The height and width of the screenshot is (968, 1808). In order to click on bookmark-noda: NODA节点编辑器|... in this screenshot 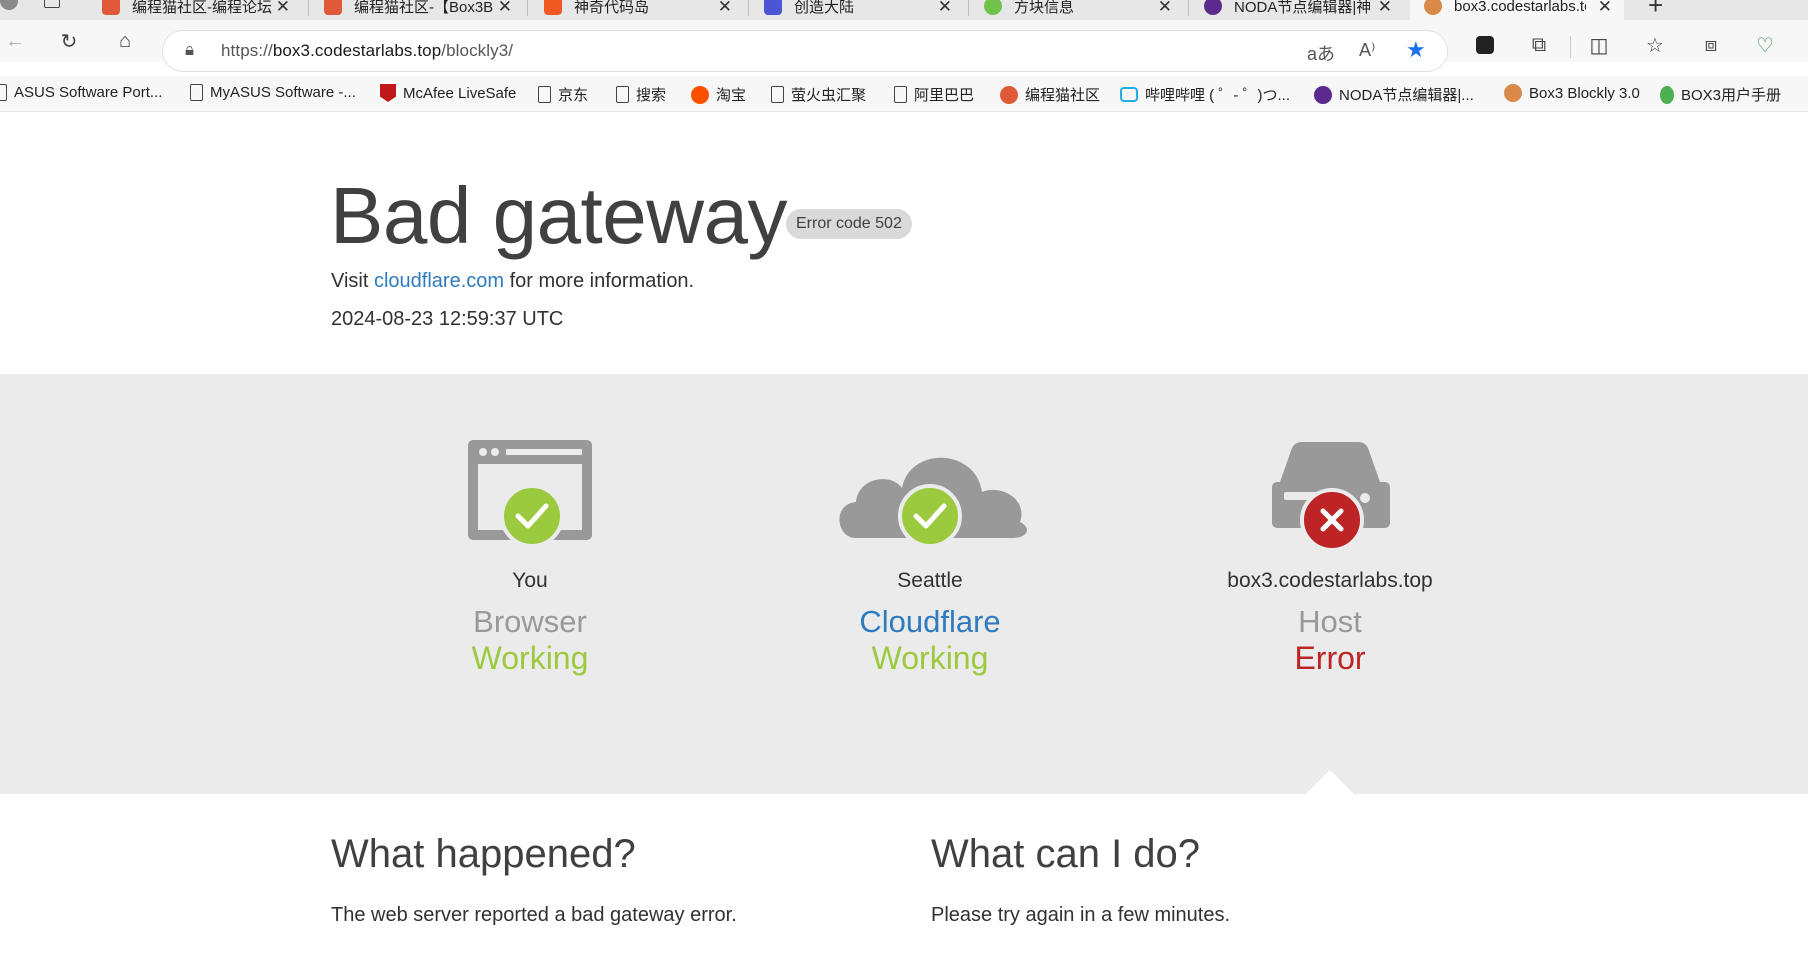, I will do `click(1394, 94)`.